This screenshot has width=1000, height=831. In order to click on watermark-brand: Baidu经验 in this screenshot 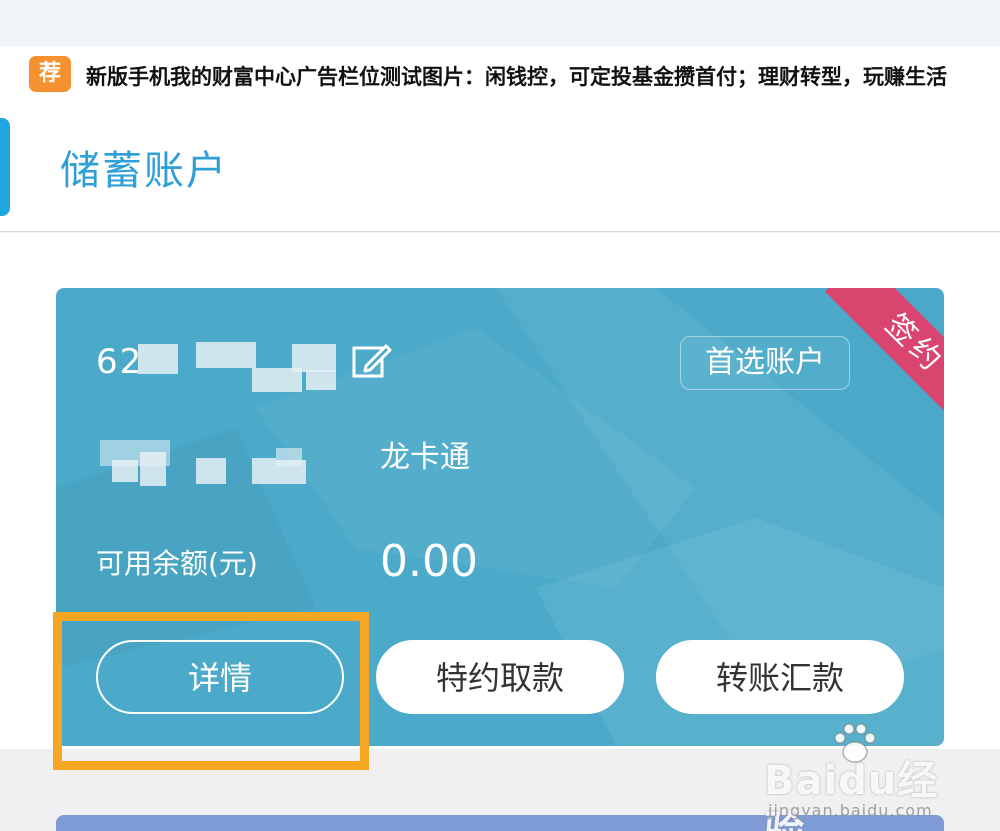, I will do `click(851, 794)`.